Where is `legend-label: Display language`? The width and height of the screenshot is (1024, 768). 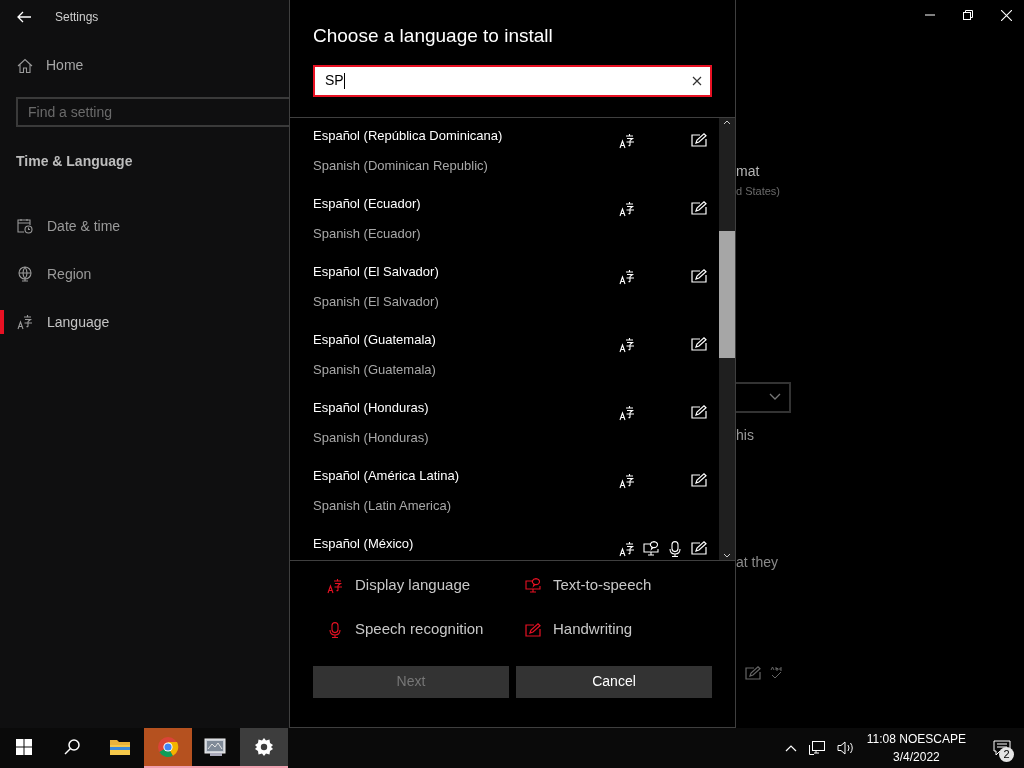
legend-label: Display language is located at coordinates (413, 585).